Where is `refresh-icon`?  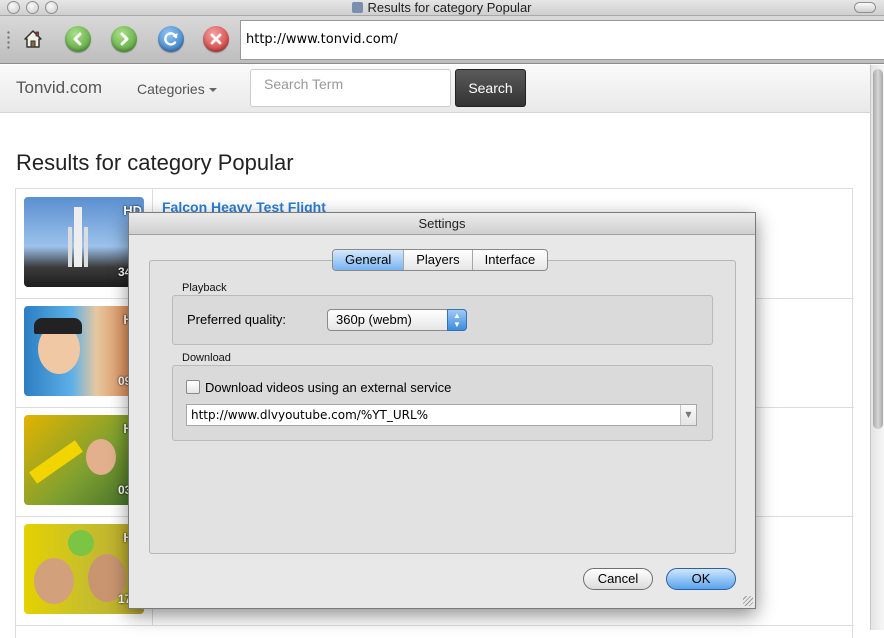 refresh-icon is located at coordinates (171, 39).